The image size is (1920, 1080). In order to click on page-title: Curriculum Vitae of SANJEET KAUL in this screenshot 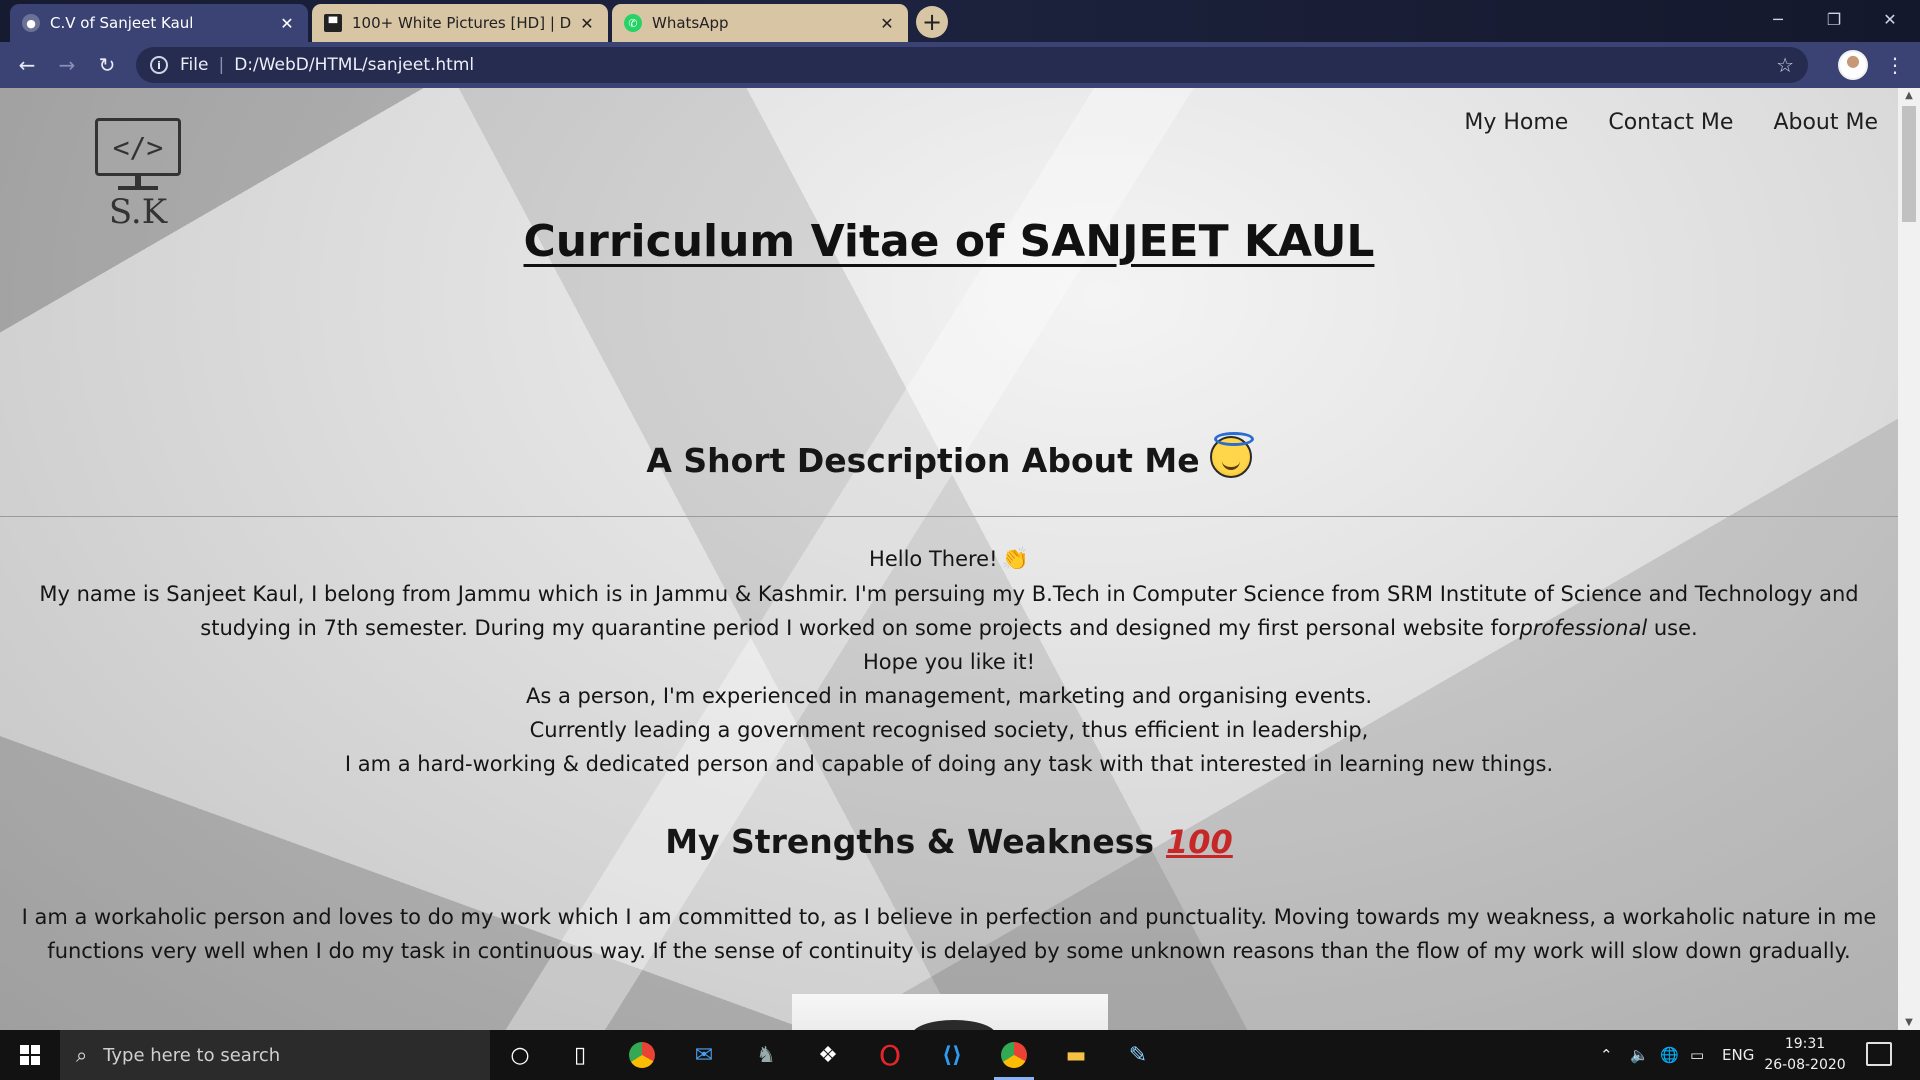, I will do `click(949, 241)`.